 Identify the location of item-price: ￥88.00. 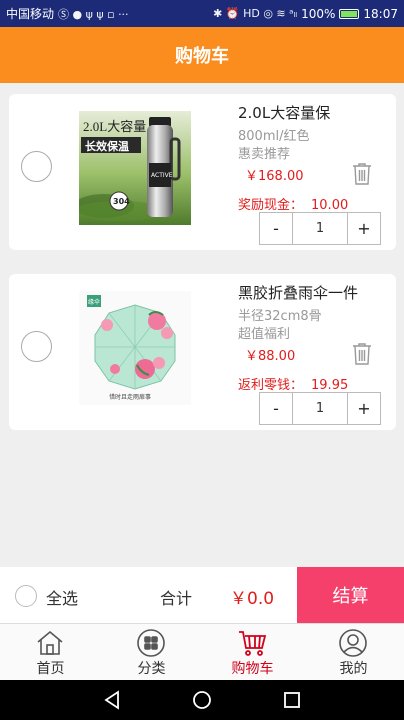
(270, 356).